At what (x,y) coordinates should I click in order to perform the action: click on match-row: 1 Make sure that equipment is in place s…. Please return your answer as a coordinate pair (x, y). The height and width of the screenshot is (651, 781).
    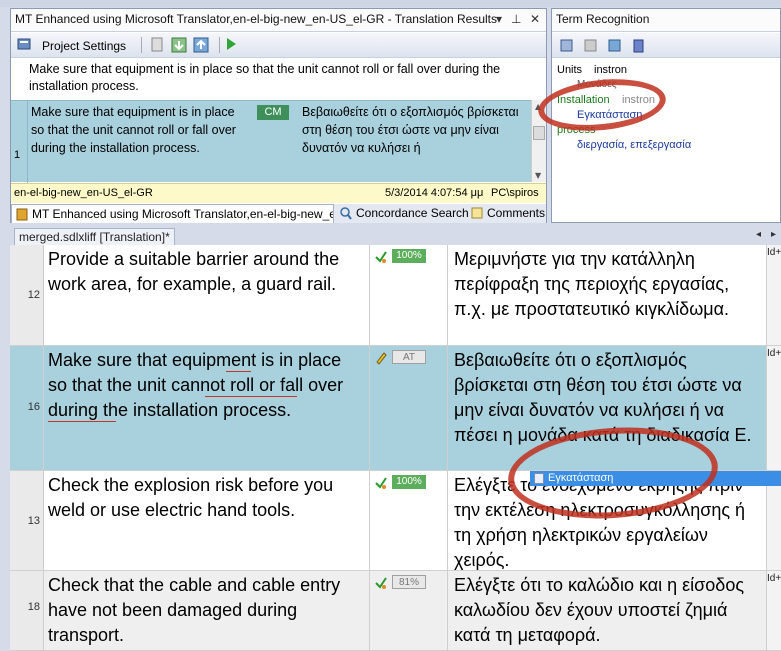
    Looking at the image, I should click on (271, 141).